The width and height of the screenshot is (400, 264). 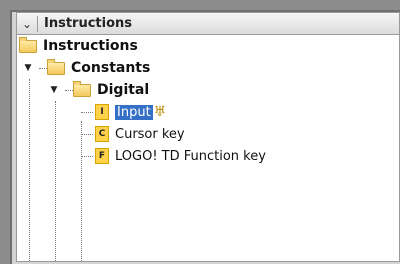 I want to click on tree-item-label: LOGO! TD Function key, so click(x=190, y=156).